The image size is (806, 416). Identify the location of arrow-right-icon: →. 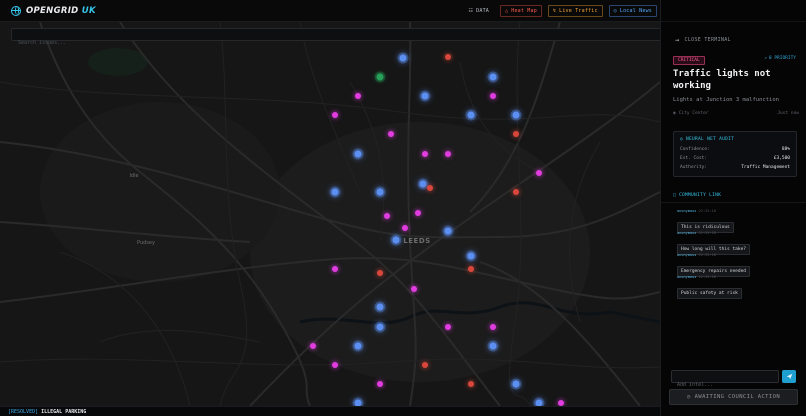
(677, 40).